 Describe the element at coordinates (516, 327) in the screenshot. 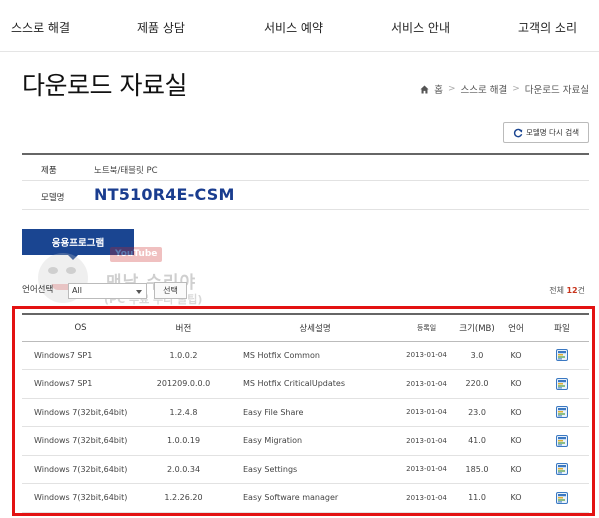

I see `header-language: 언어` at that location.